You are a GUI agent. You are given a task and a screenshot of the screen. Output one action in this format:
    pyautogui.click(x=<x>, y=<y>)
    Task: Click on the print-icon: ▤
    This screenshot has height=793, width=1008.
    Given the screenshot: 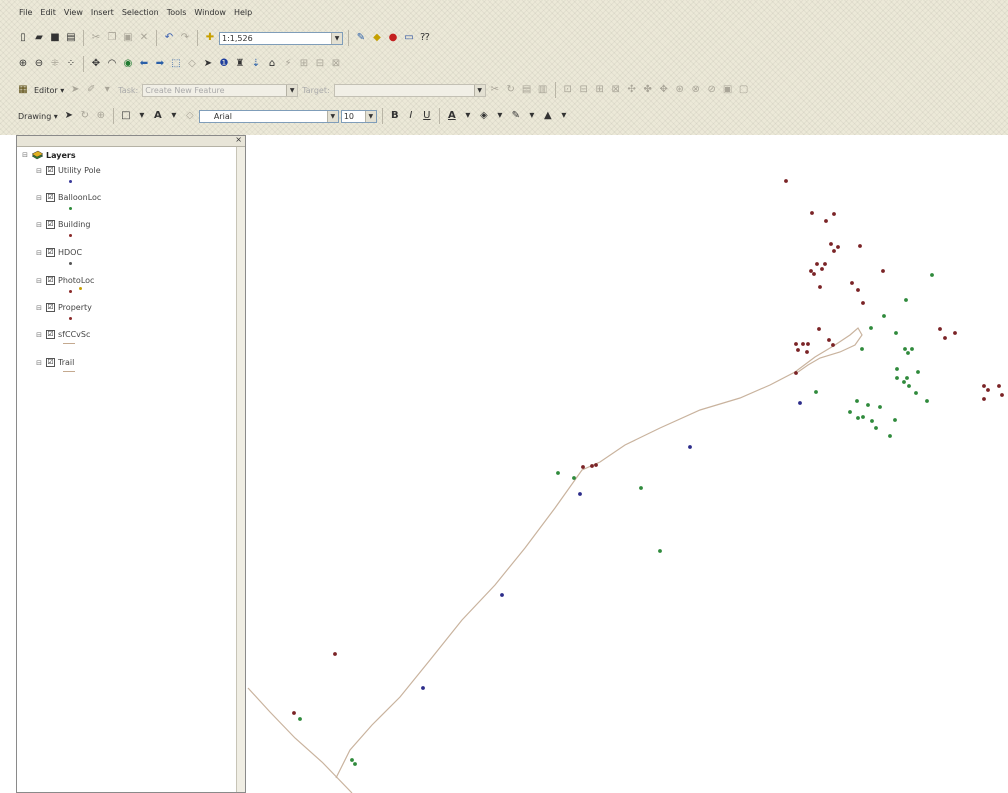 What is the action you would take?
    pyautogui.click(x=71, y=38)
    